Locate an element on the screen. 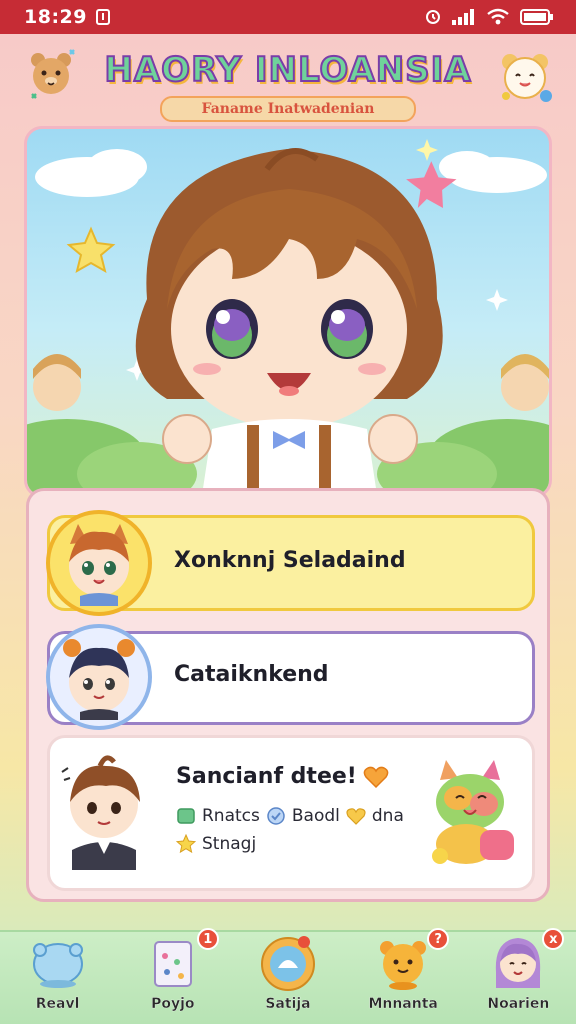 This screenshot has width=576, height=1024. signal-icon is located at coordinates (463, 17).